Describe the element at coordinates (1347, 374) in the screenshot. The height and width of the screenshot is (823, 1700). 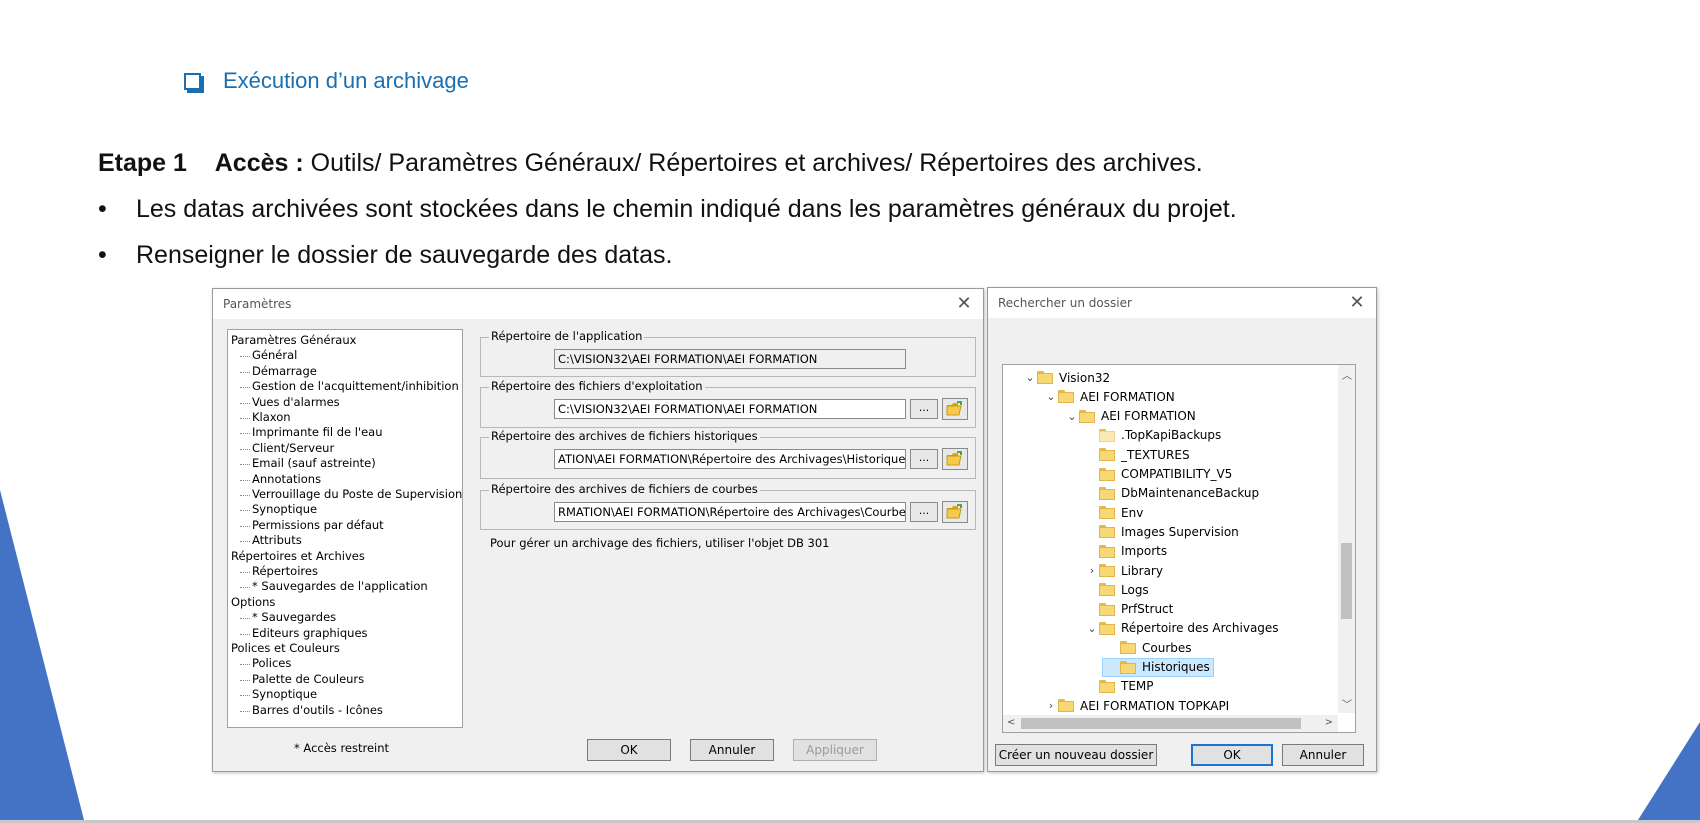
I see `scroll-up-icon: ︿` at that location.